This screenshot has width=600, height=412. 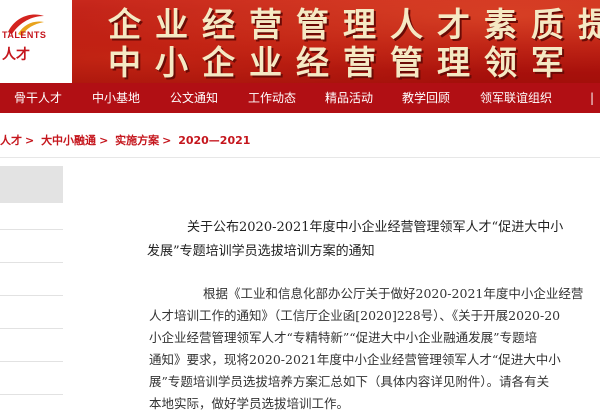 What do you see at coordinates (349, 381) in the screenshot?
I see `article-body-line: 展”专题培训学员选拔培养方案汇总如下（具体内容详见附件）。请各有关` at bounding box center [349, 381].